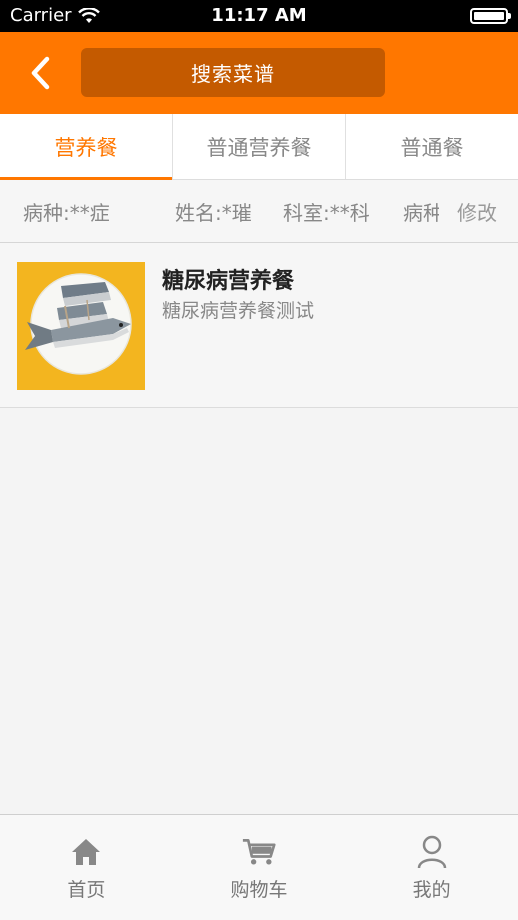 This screenshot has width=518, height=920. I want to click on cart-icon, so click(259, 852).